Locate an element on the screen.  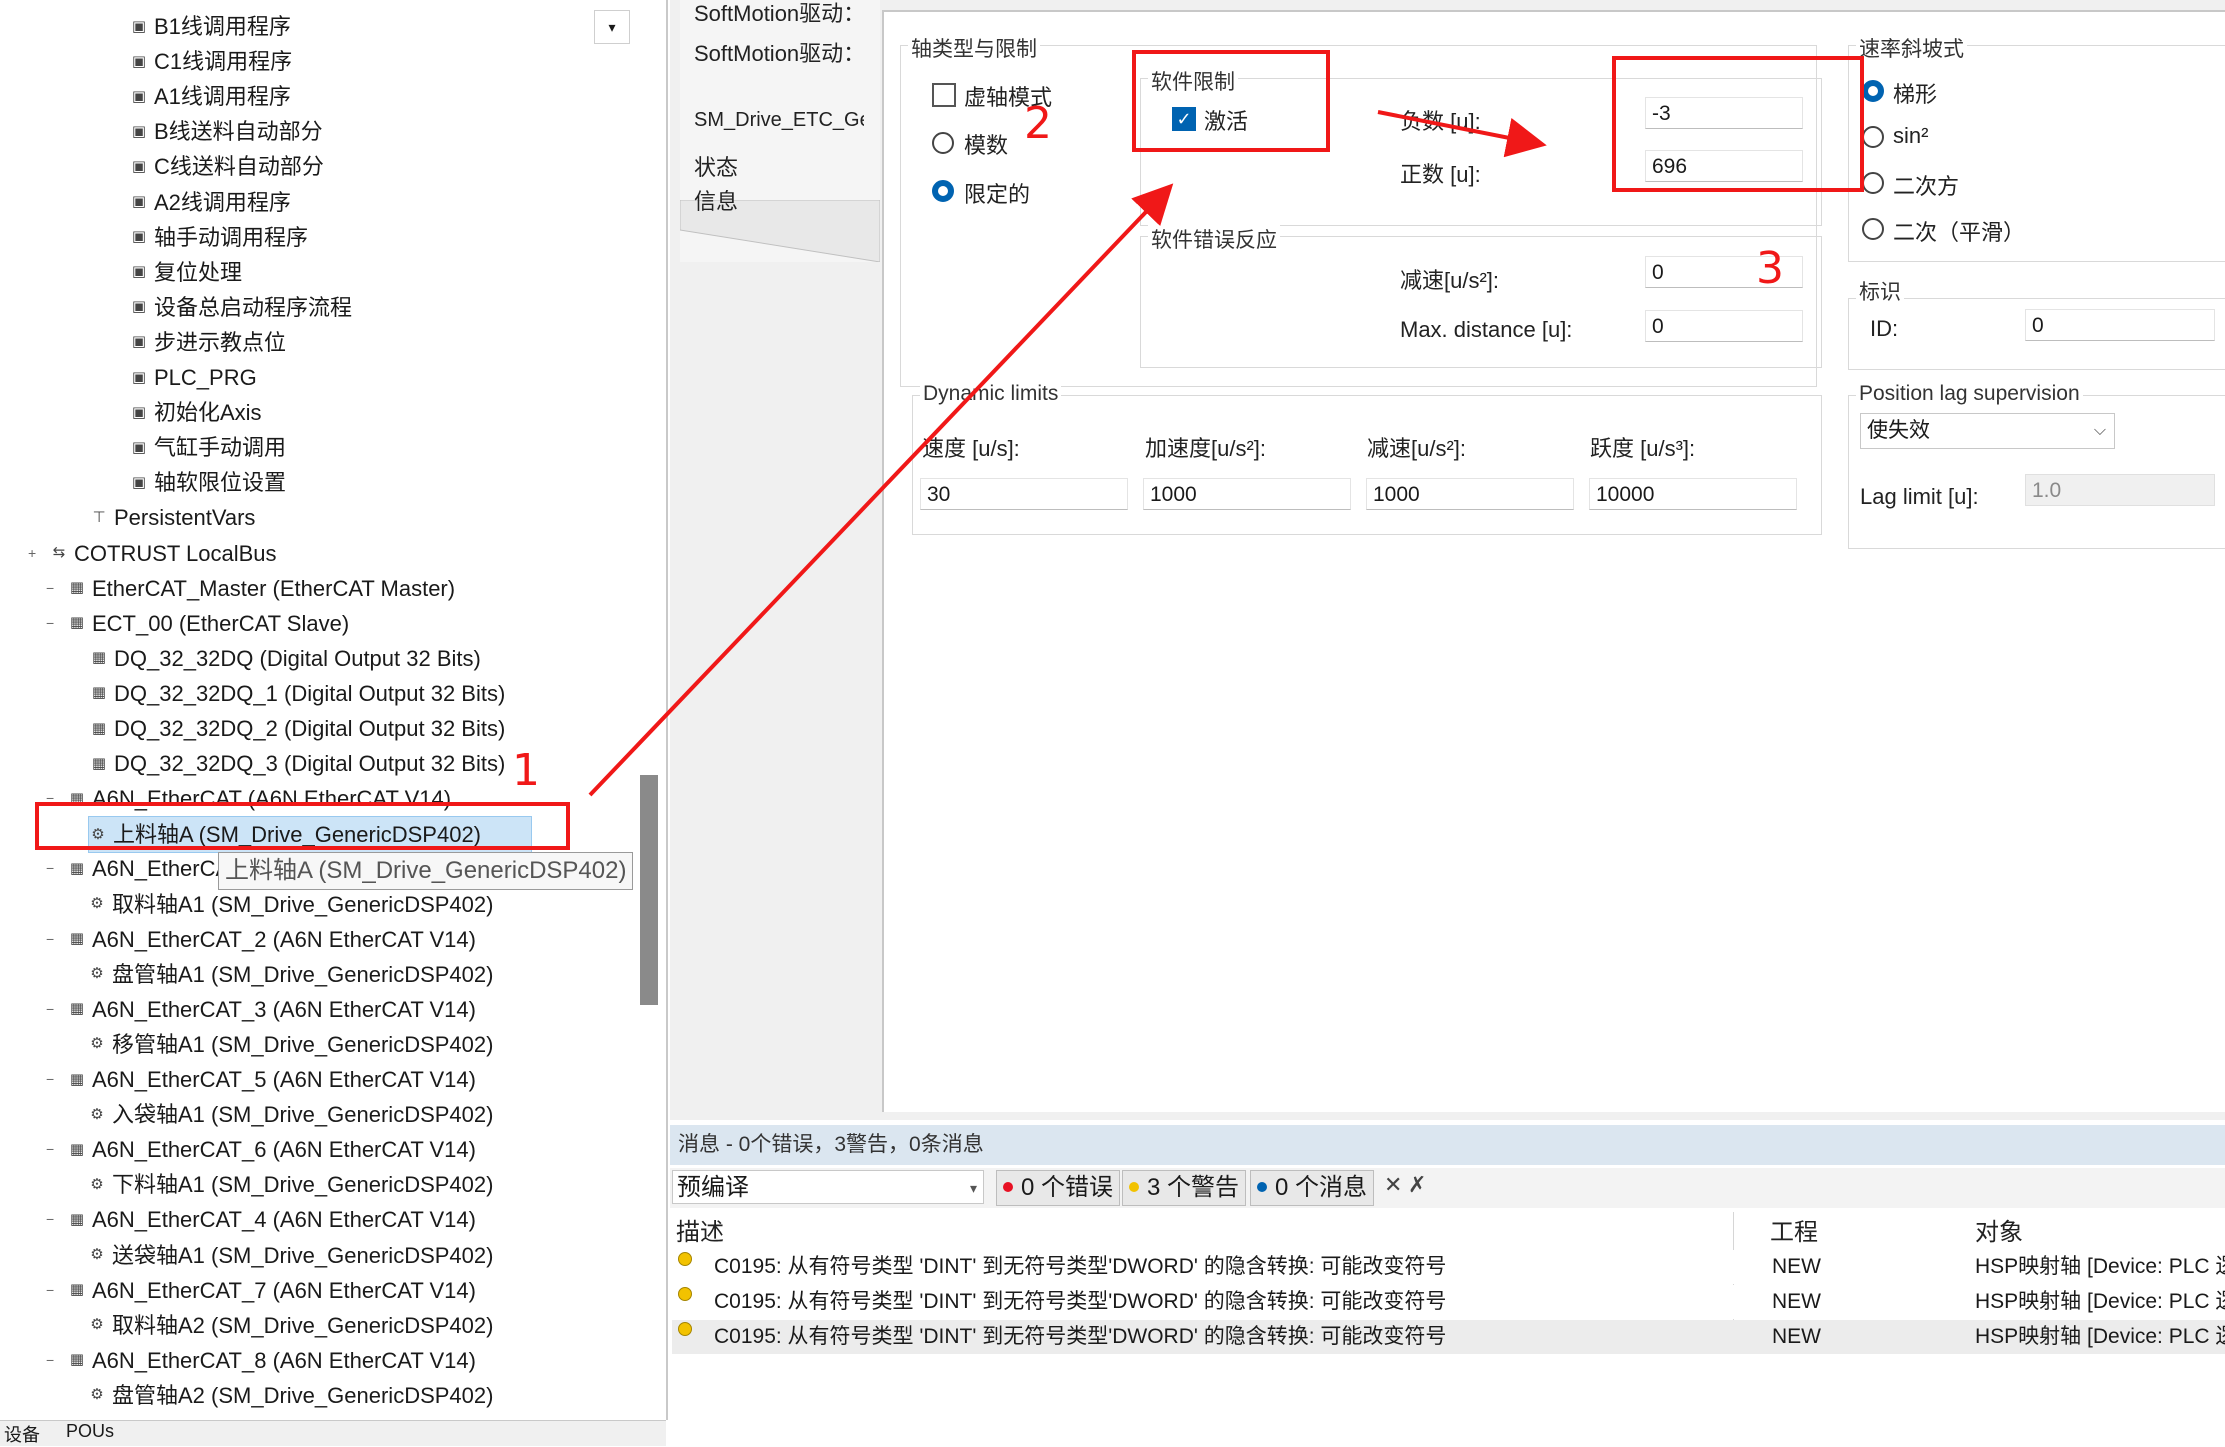
arrow-activate-to-values is located at coordinates (1462, 134).